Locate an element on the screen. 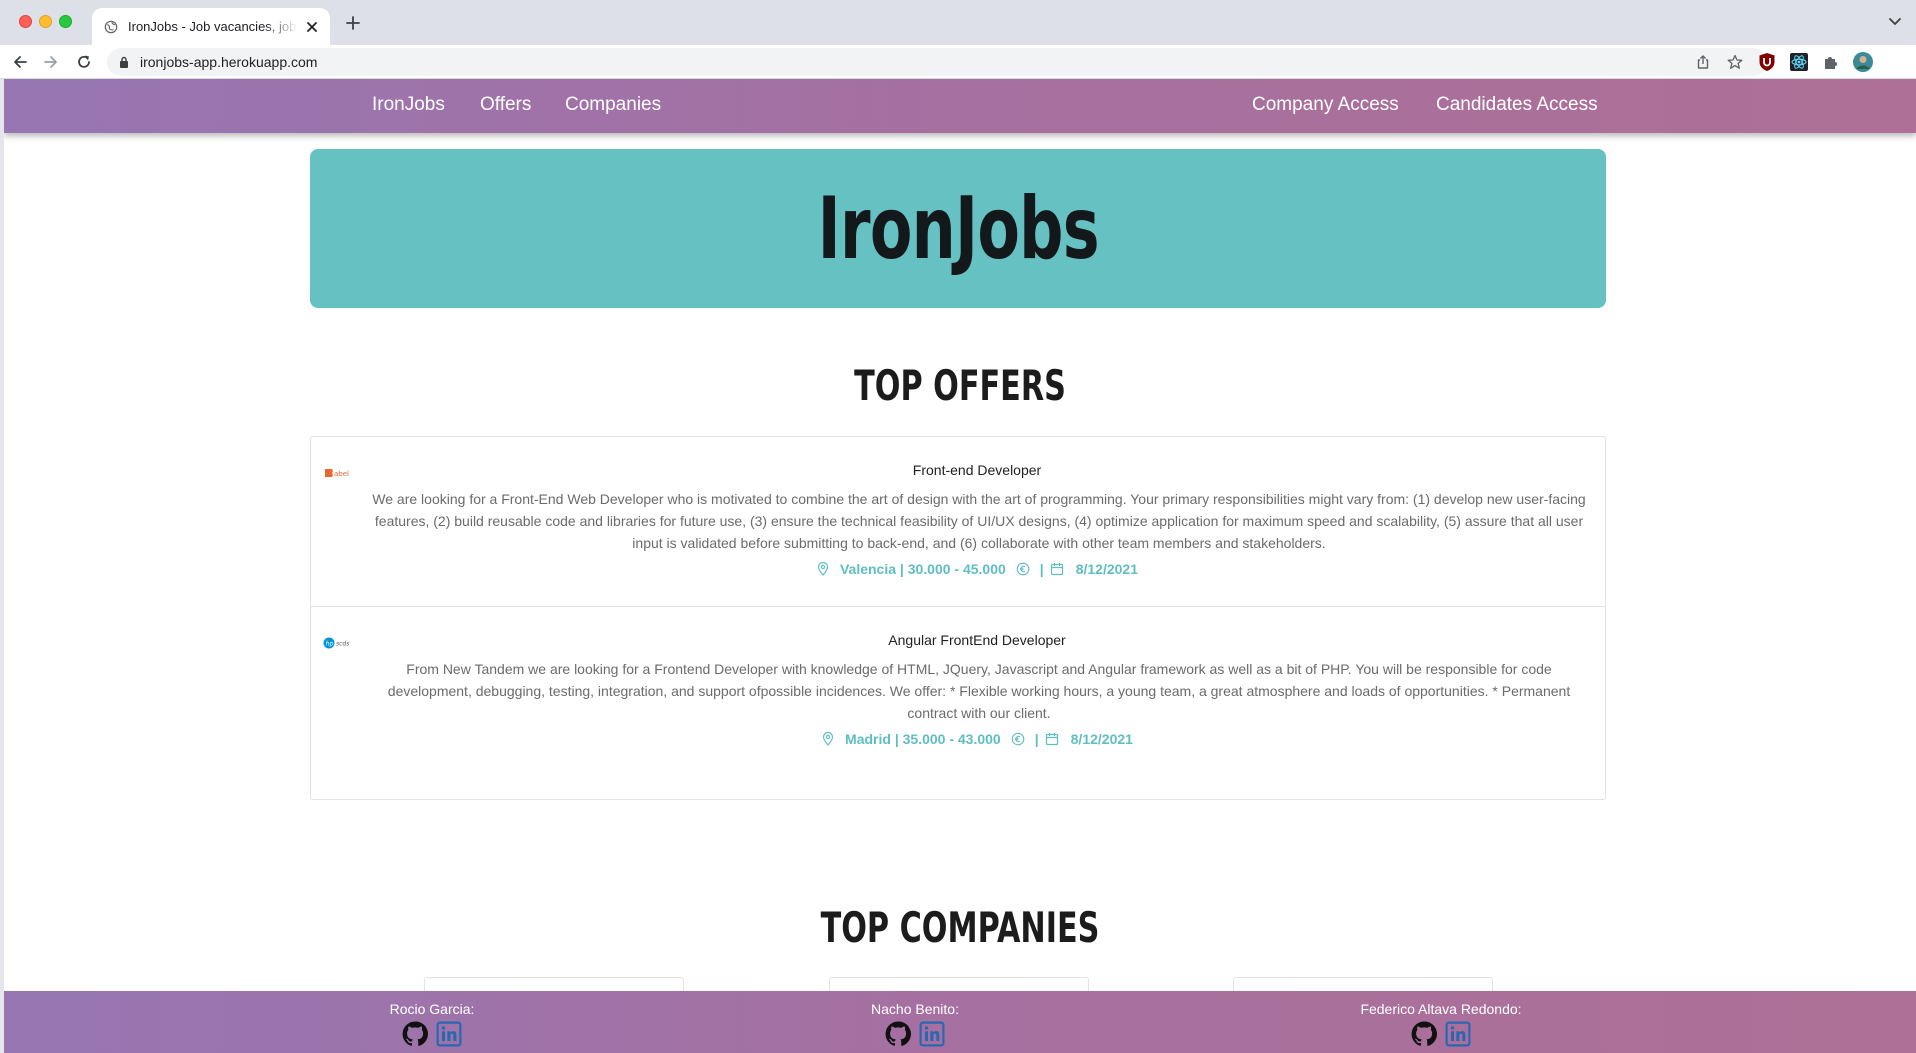 Image resolution: width=1916 pixels, height=1053 pixels. author-block: Nacho Benito: is located at coordinates (915, 1024).